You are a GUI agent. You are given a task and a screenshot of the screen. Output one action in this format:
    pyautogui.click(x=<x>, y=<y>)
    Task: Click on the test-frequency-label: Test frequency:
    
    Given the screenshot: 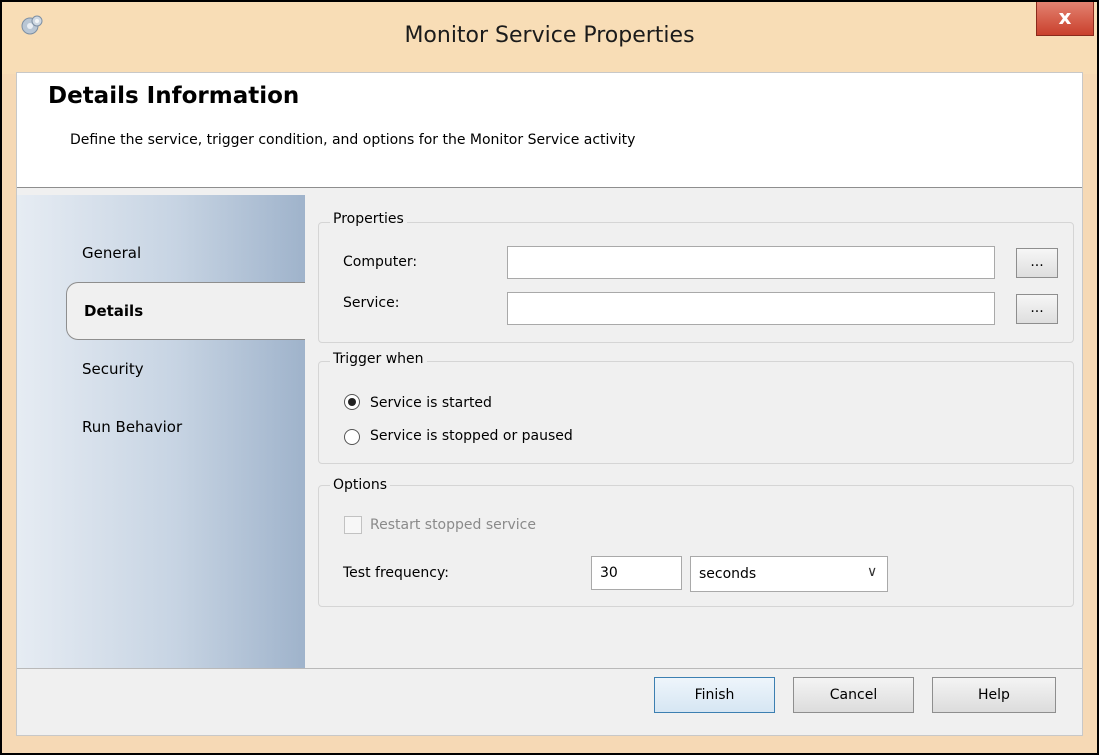 What is the action you would take?
    pyautogui.click(x=396, y=573)
    